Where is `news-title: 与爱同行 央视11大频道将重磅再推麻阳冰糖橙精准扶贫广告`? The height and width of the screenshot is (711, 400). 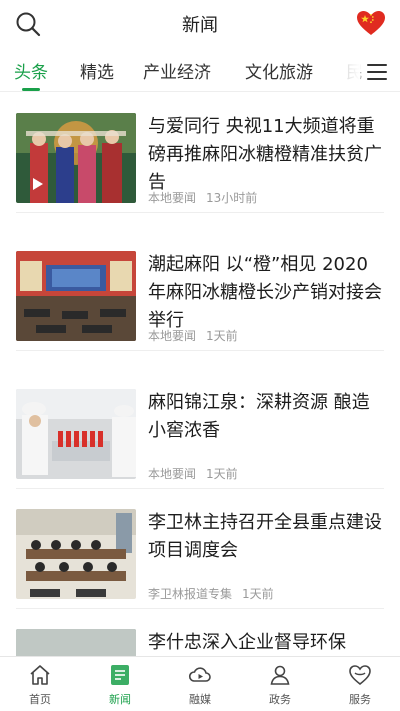
news-title: 与爱同行 央视11大频道将重磅再推麻阳冰糖橙精准扶贫广告 is located at coordinates (265, 154).